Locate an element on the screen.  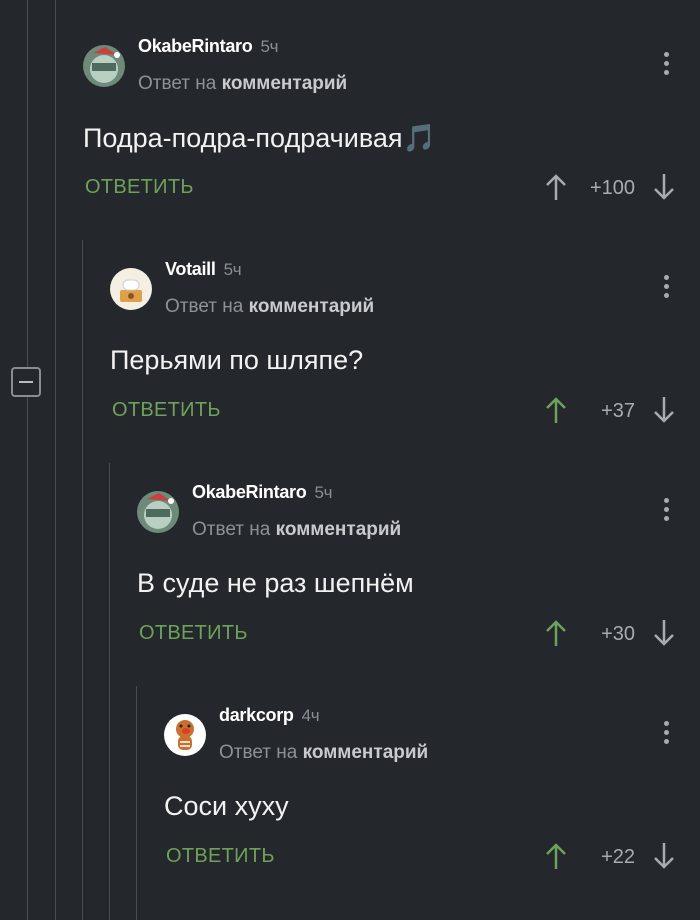
username: darkcorp 4ч is located at coordinates (269, 715).